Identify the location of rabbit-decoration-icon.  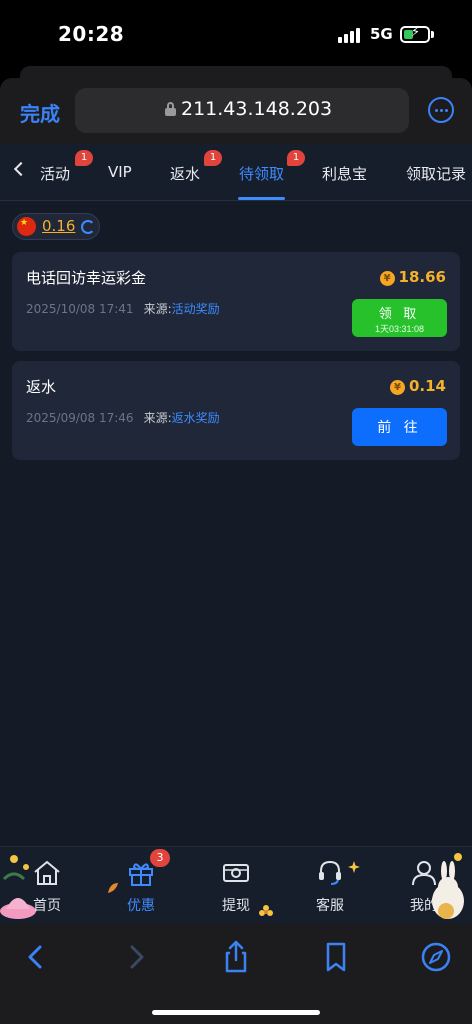
(448, 886).